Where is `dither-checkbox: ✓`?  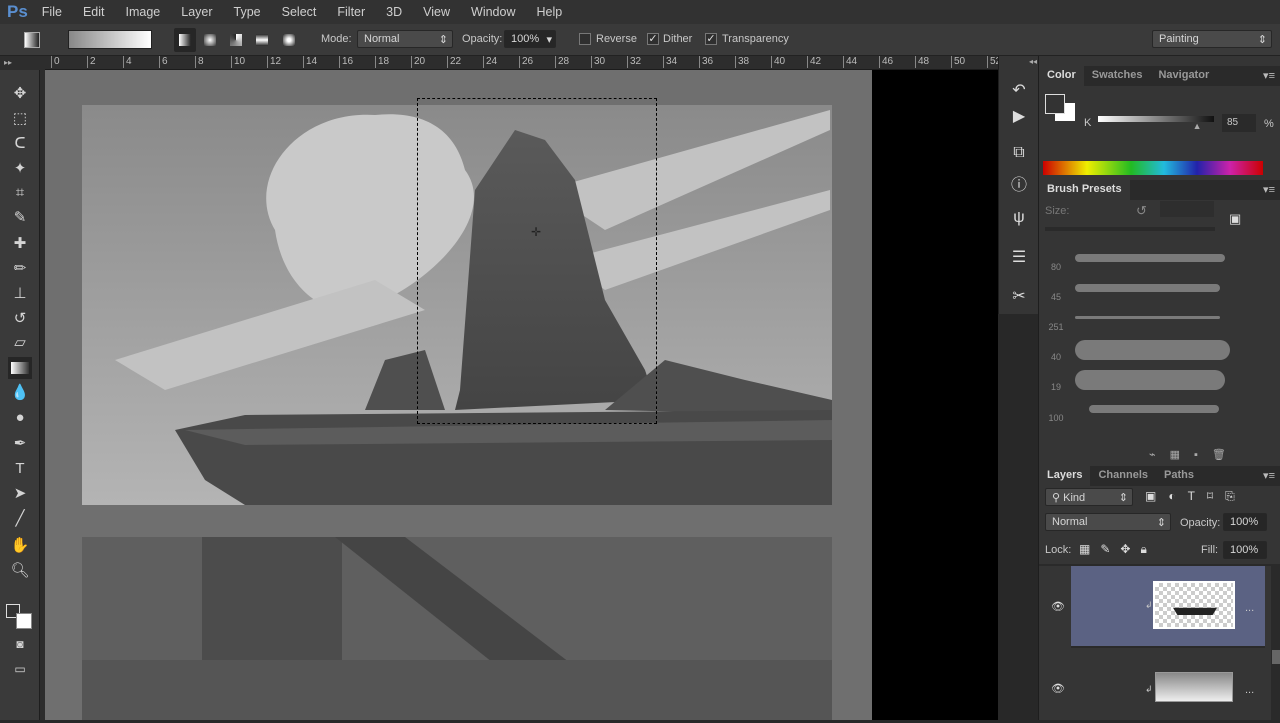 dither-checkbox: ✓ is located at coordinates (653, 39).